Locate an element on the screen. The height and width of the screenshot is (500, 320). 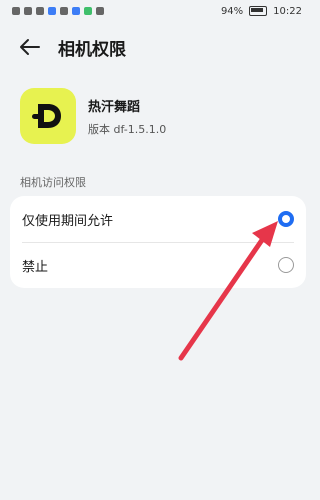
signal-icon is located at coordinates (28, 11).